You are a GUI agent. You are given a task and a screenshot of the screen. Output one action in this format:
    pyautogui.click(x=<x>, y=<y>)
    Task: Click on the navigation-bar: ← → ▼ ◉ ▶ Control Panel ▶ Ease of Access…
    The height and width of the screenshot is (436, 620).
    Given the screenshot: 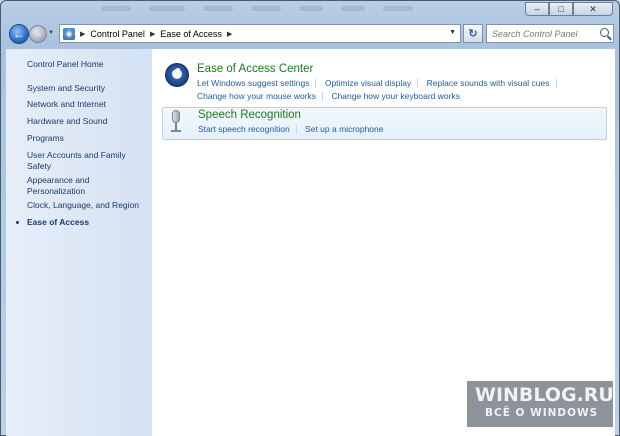 What is the action you would take?
    pyautogui.click(x=311, y=34)
    